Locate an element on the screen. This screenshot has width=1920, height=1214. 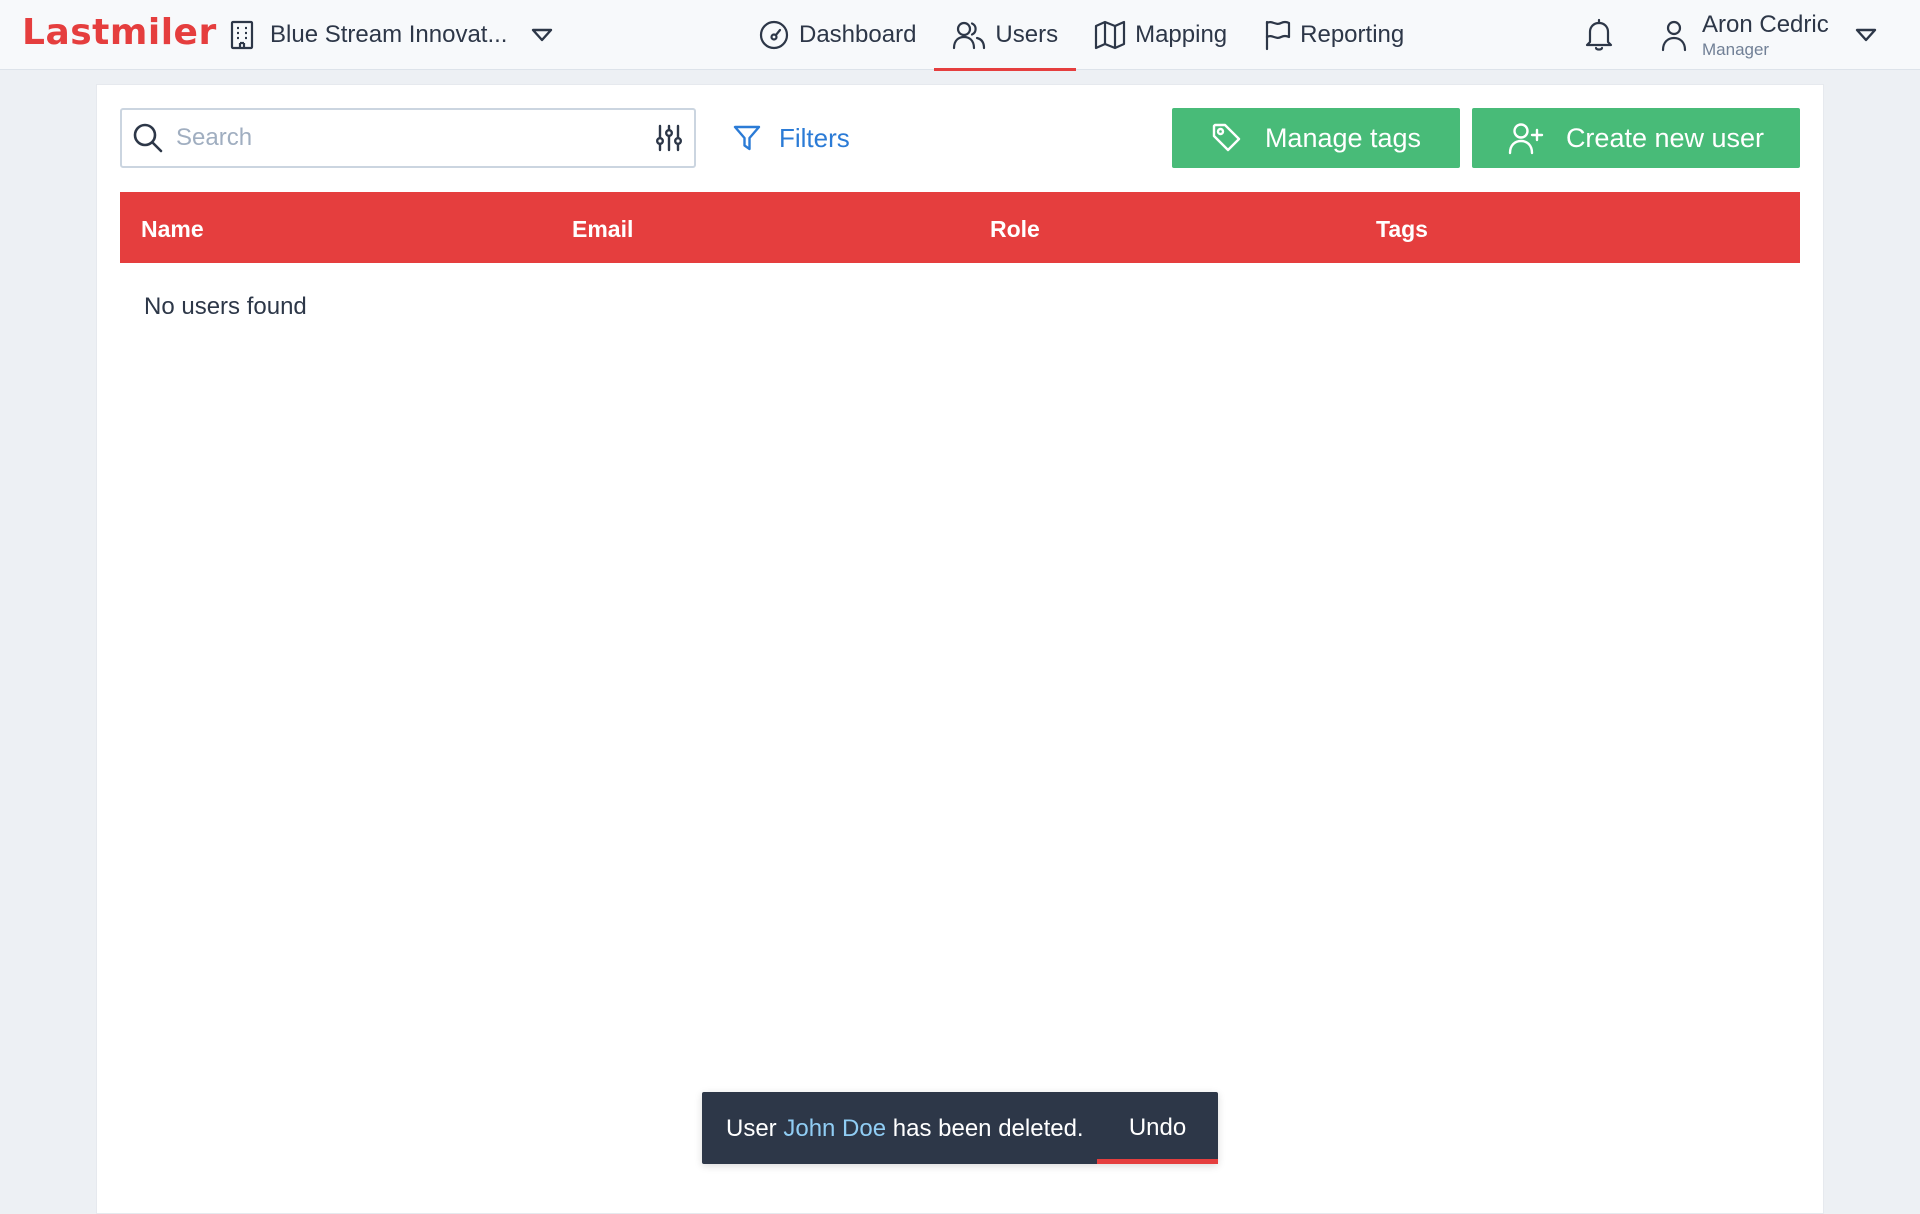
search-box is located at coordinates (408, 138).